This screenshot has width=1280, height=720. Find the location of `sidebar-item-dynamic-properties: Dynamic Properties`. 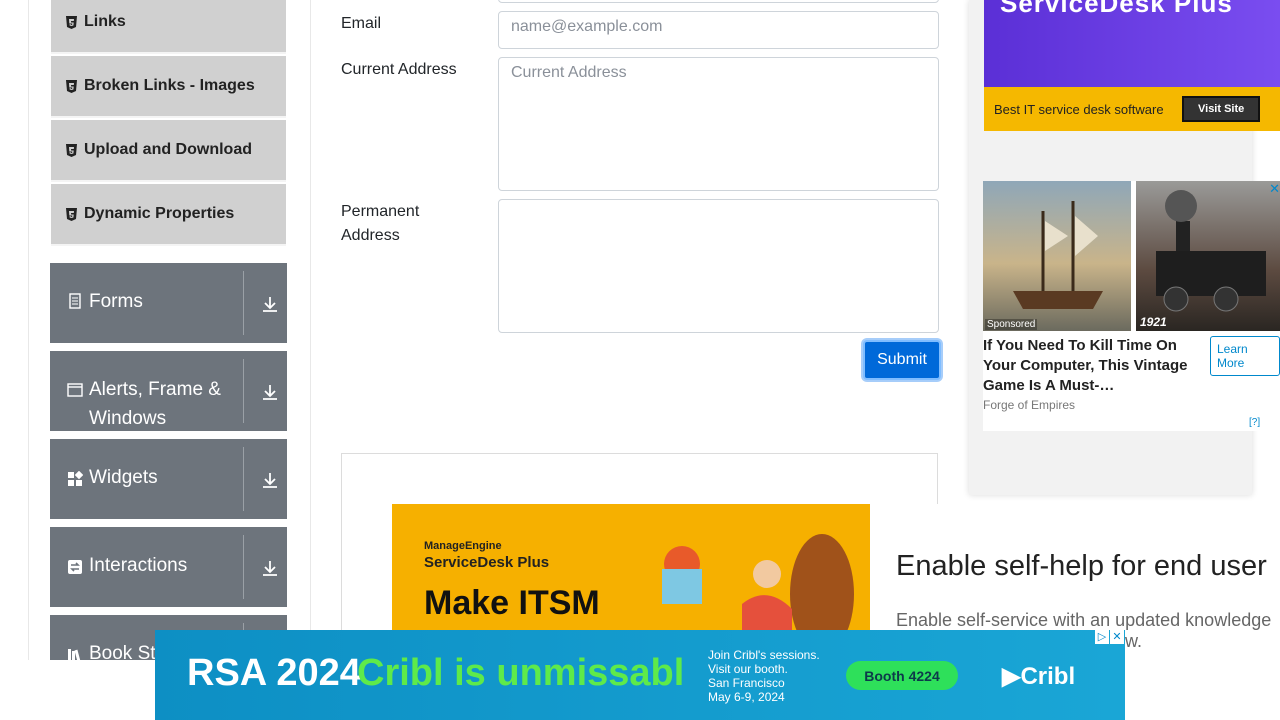

sidebar-item-dynamic-properties: Dynamic Properties is located at coordinates (168, 215).